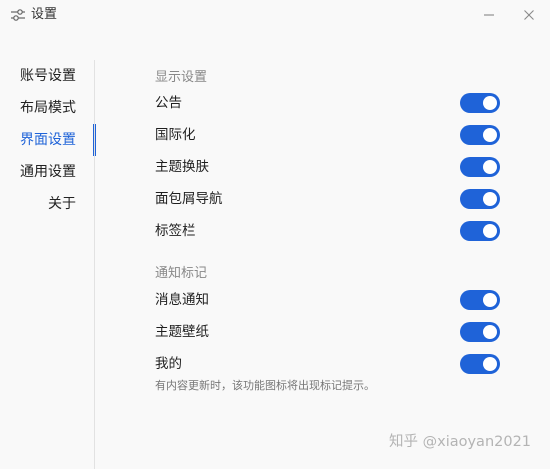 This screenshot has height=469, width=550. I want to click on theme-toggle, so click(480, 167).